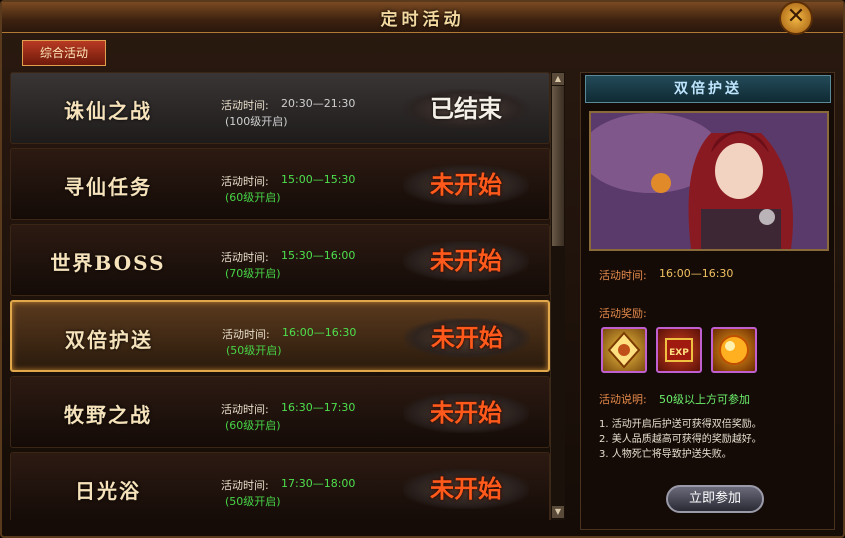 Image resolution: width=845 pixels, height=538 pixels. Describe the element at coordinates (280, 486) in the screenshot. I see `activity-row: 日光浴 活动时间: 17:30—18:00 (50级开启) 未开始` at that location.